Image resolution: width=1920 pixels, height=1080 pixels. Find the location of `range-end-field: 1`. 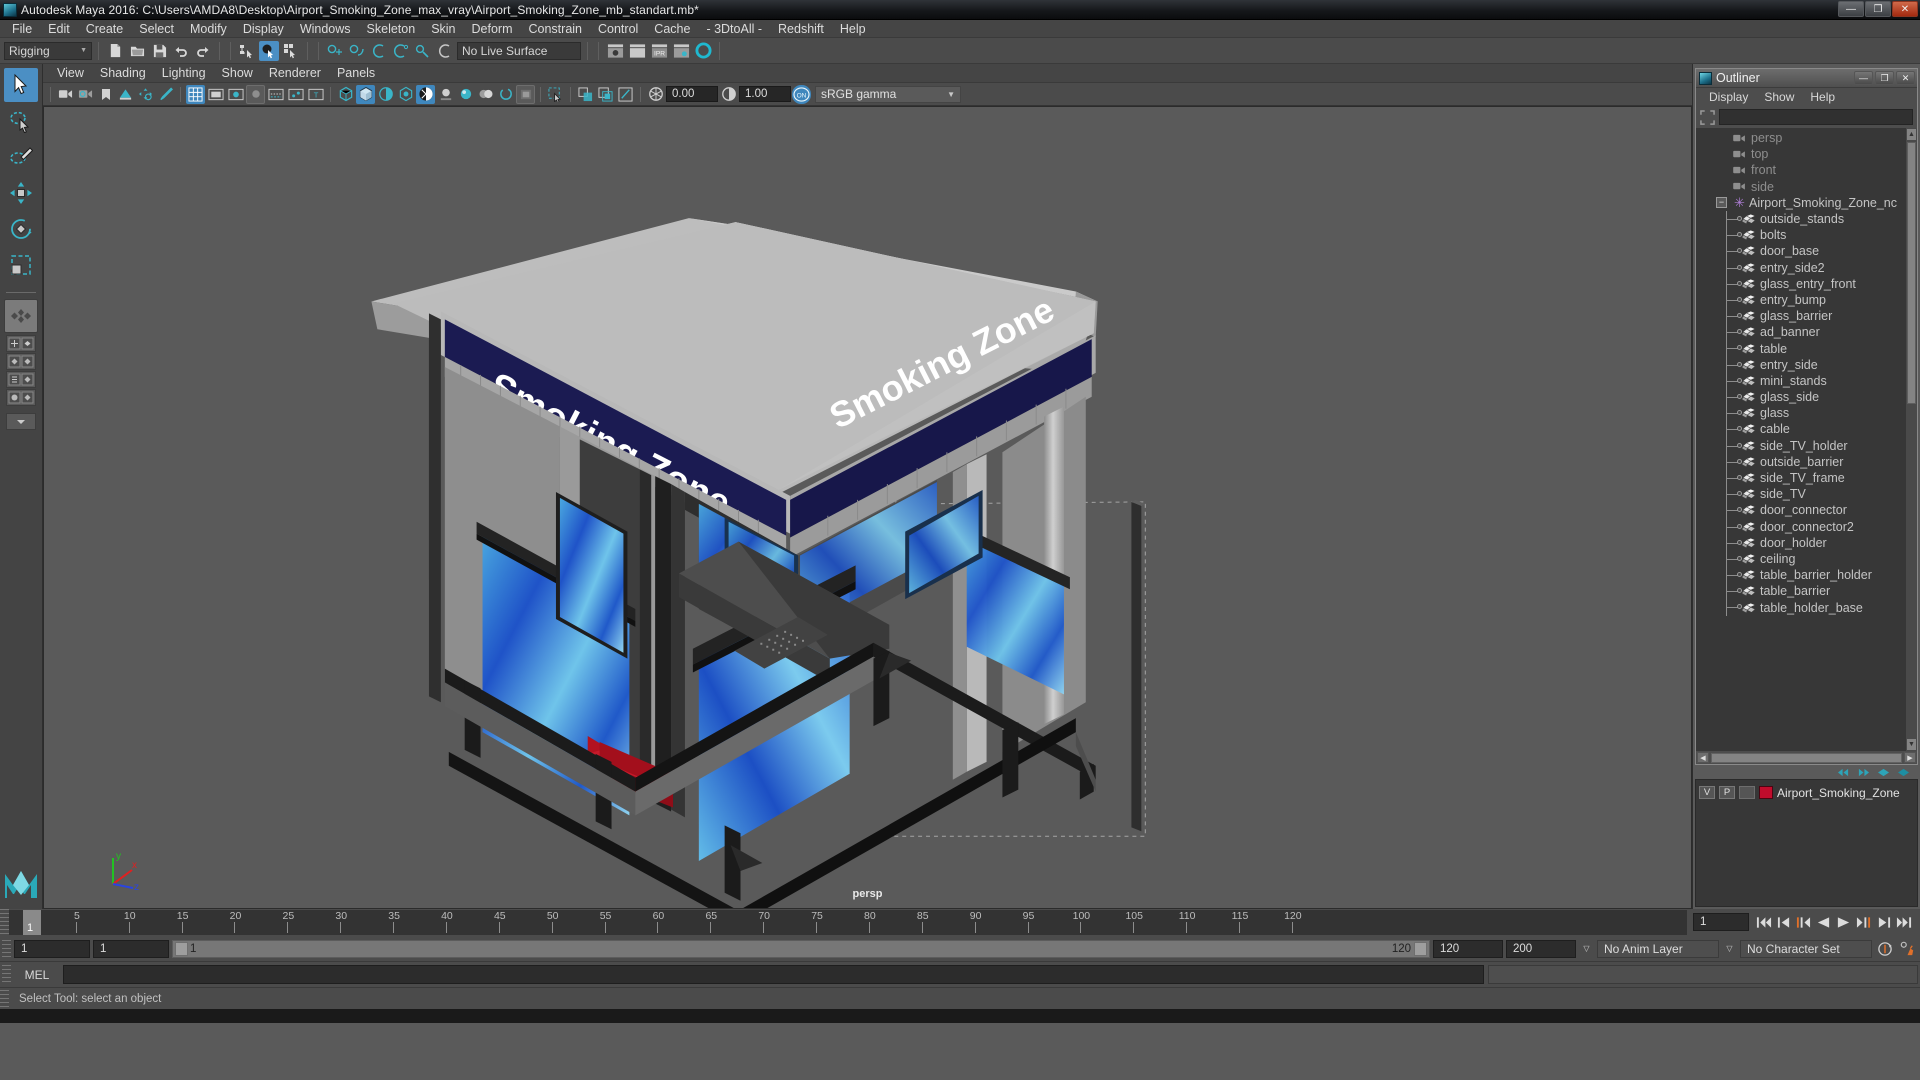

range-end-field: 1 is located at coordinates (131, 948).